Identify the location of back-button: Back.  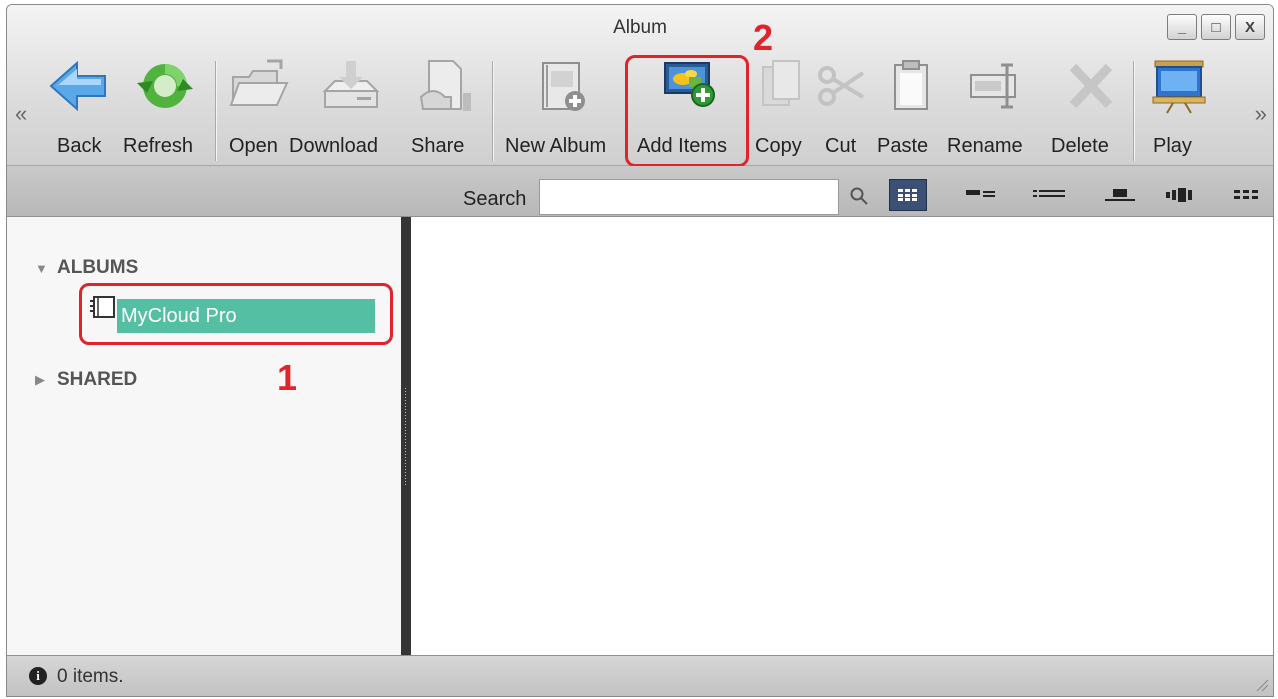
(77, 107).